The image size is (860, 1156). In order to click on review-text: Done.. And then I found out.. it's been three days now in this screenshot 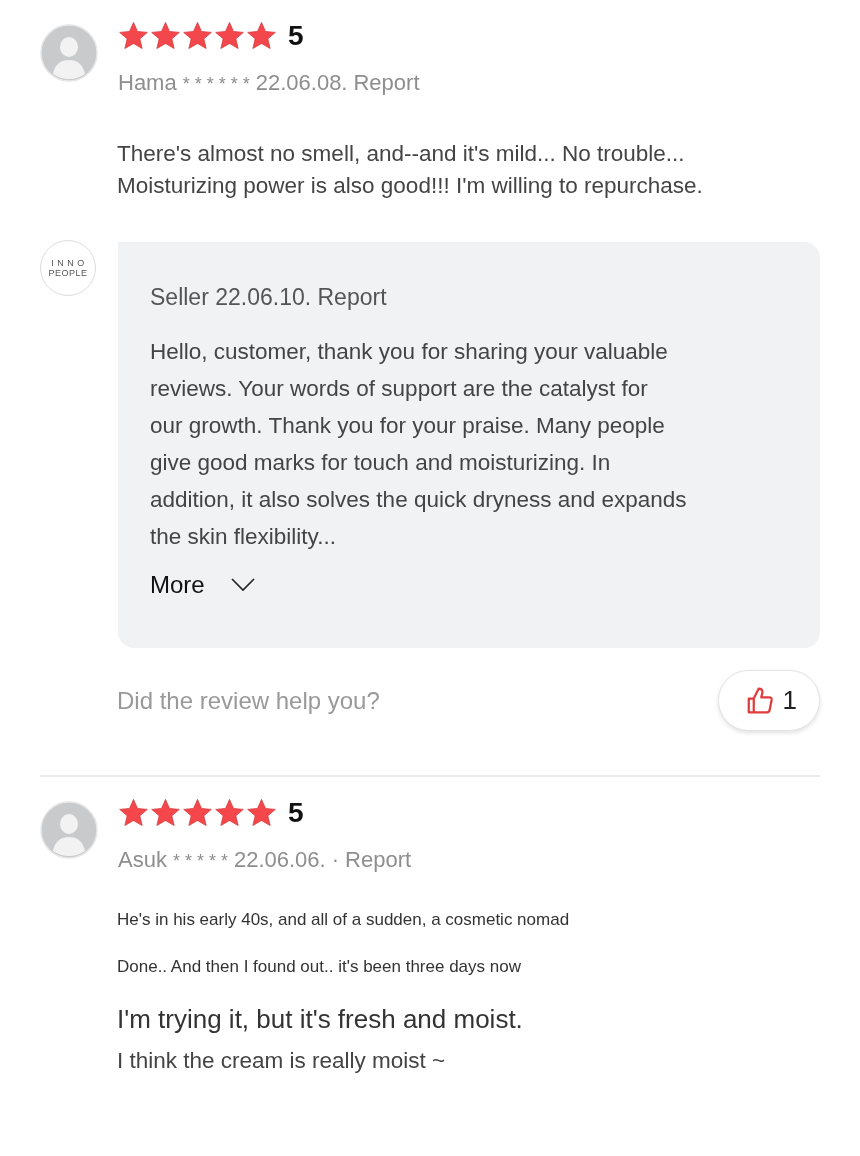, I will do `click(319, 967)`.